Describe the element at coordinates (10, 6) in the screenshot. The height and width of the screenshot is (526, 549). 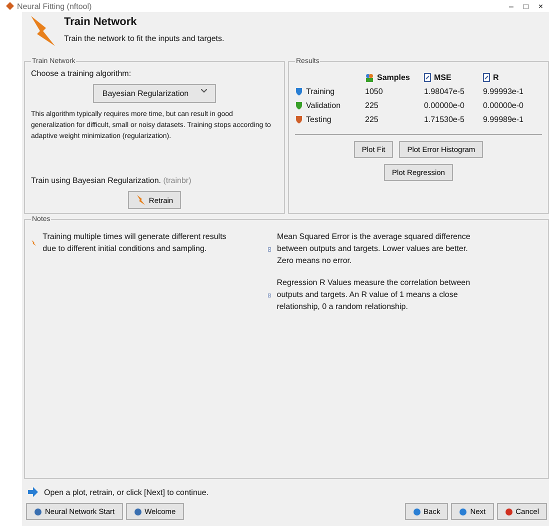
I see `app-icon` at that location.